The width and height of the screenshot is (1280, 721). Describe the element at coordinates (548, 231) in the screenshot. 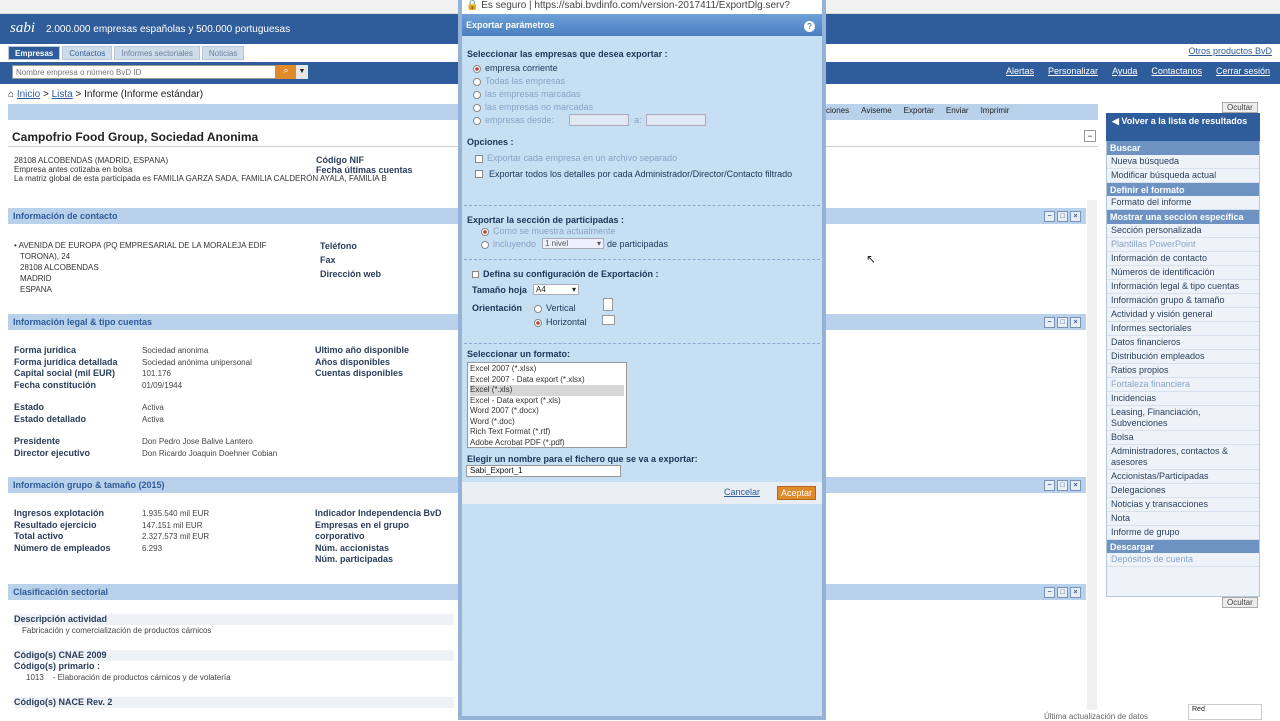

I see `radio-como-muestra: Como se muestra actualmente` at that location.